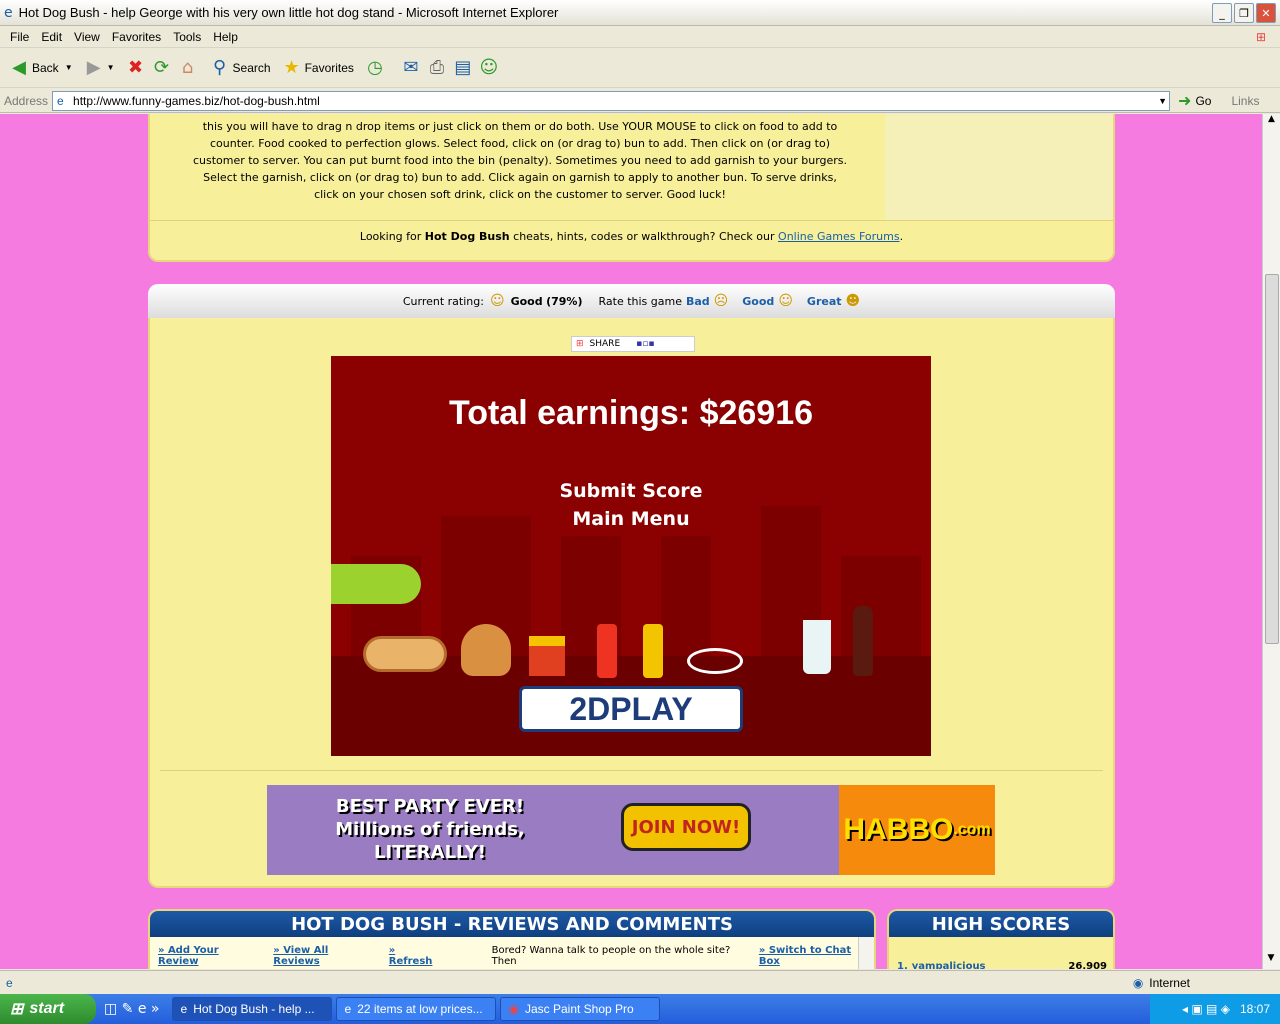 The image size is (1280, 1024). Describe the element at coordinates (631, 519) in the screenshot. I see `main-menu-button: Main Menu` at that location.